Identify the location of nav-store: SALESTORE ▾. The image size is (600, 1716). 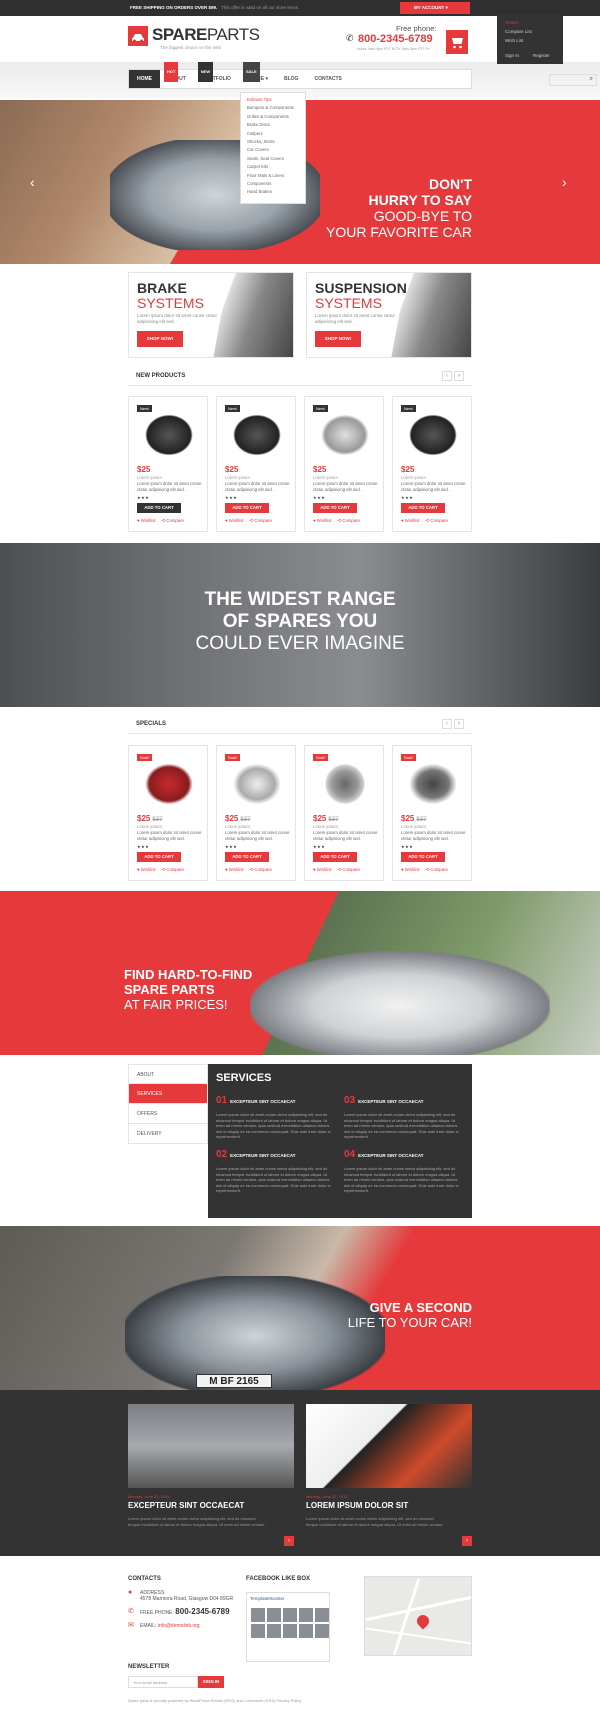
(257, 75).